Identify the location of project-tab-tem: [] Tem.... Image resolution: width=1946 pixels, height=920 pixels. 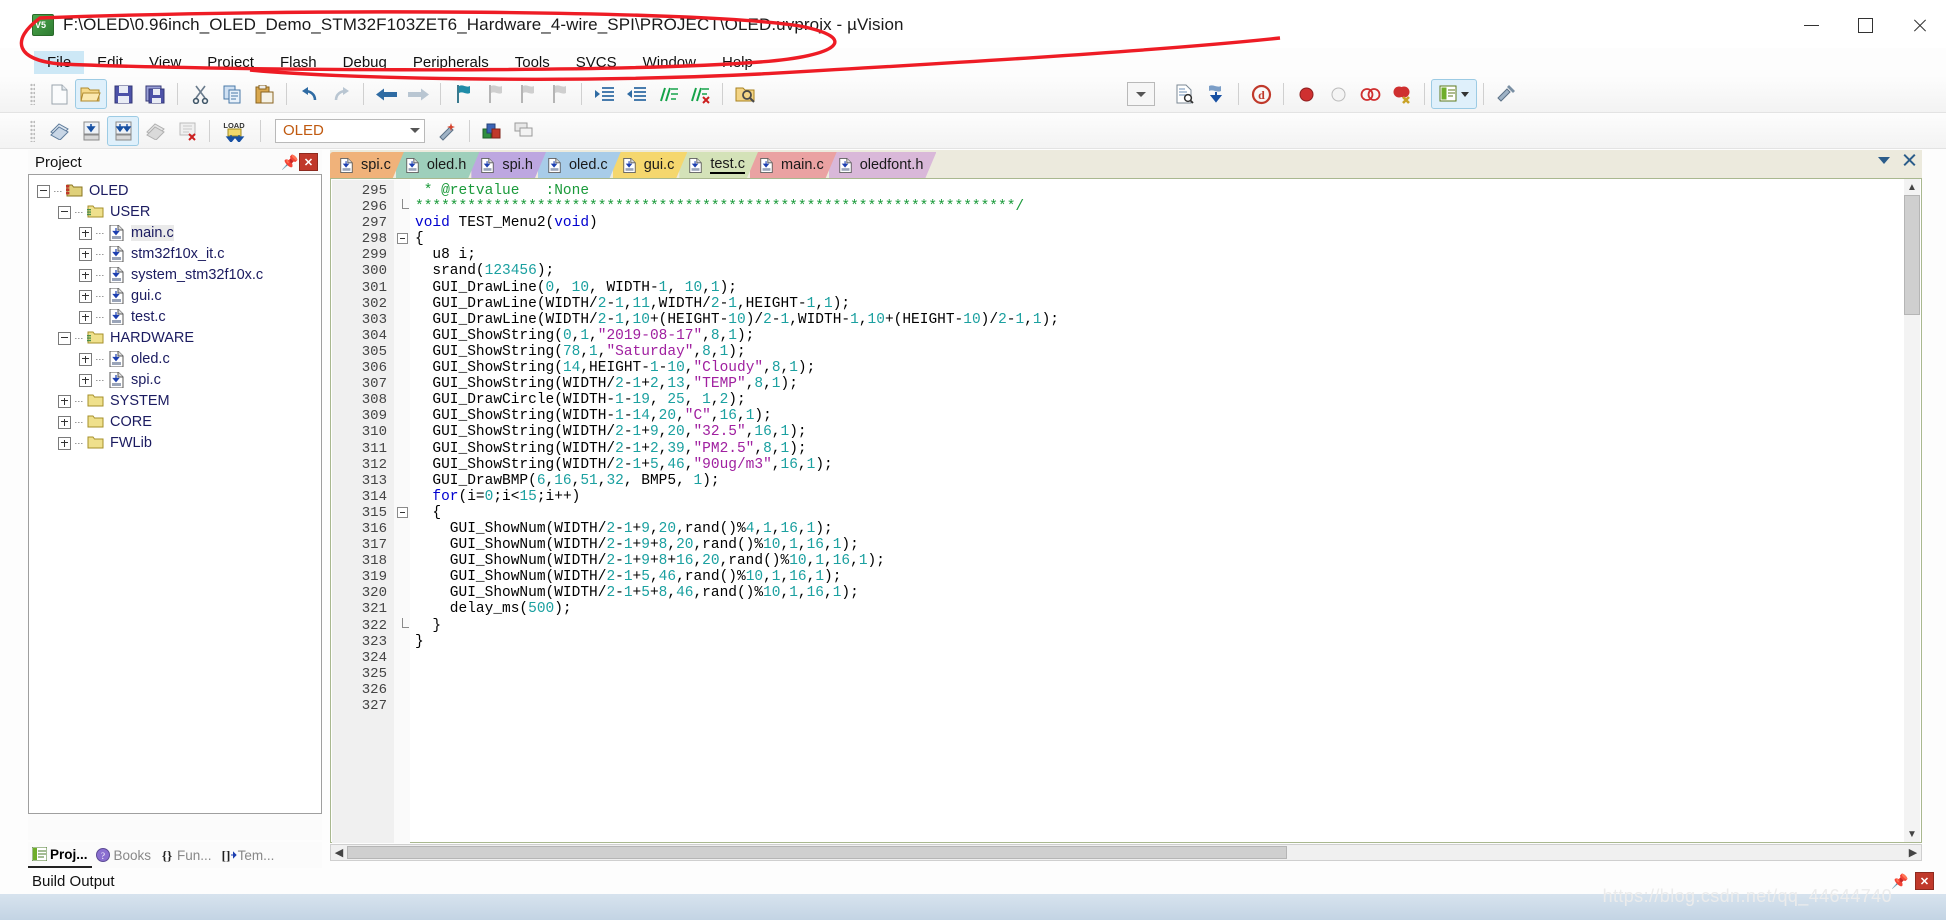
(247, 855).